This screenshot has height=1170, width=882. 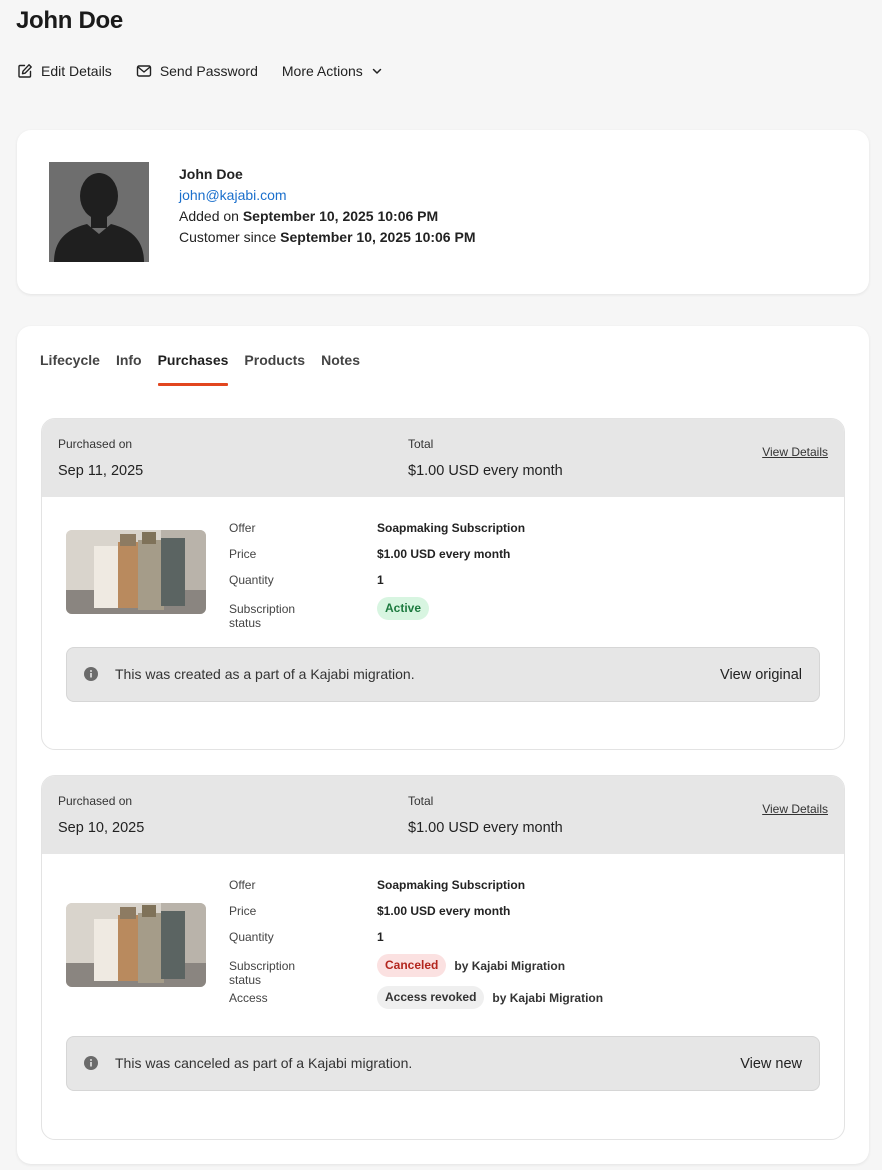 What do you see at coordinates (144, 71) in the screenshot?
I see `envelope-icon` at bounding box center [144, 71].